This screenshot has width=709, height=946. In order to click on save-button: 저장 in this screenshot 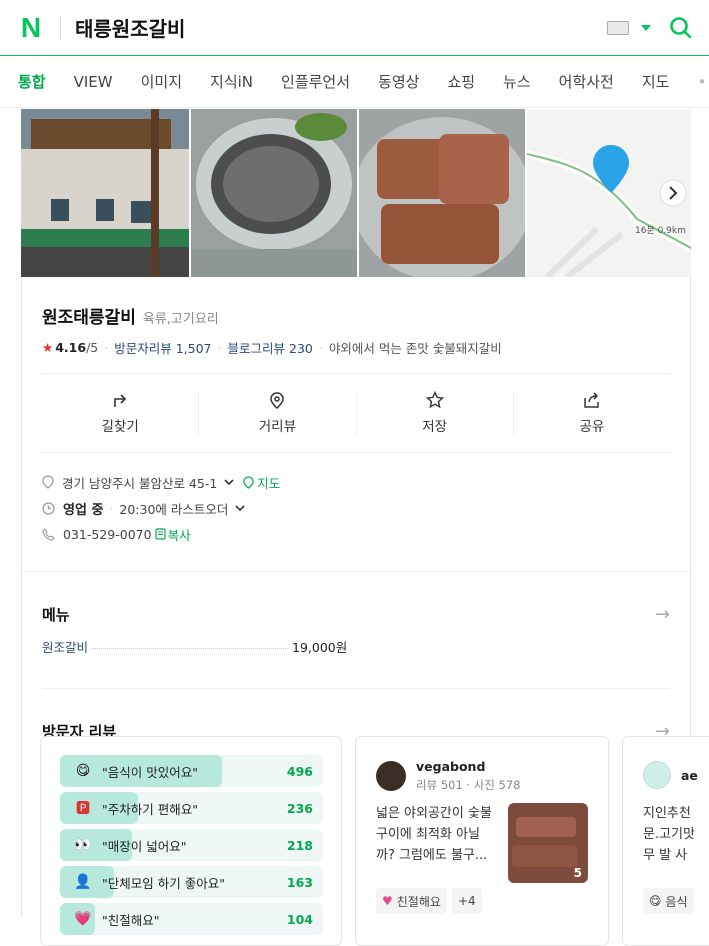, I will do `click(435, 413)`.